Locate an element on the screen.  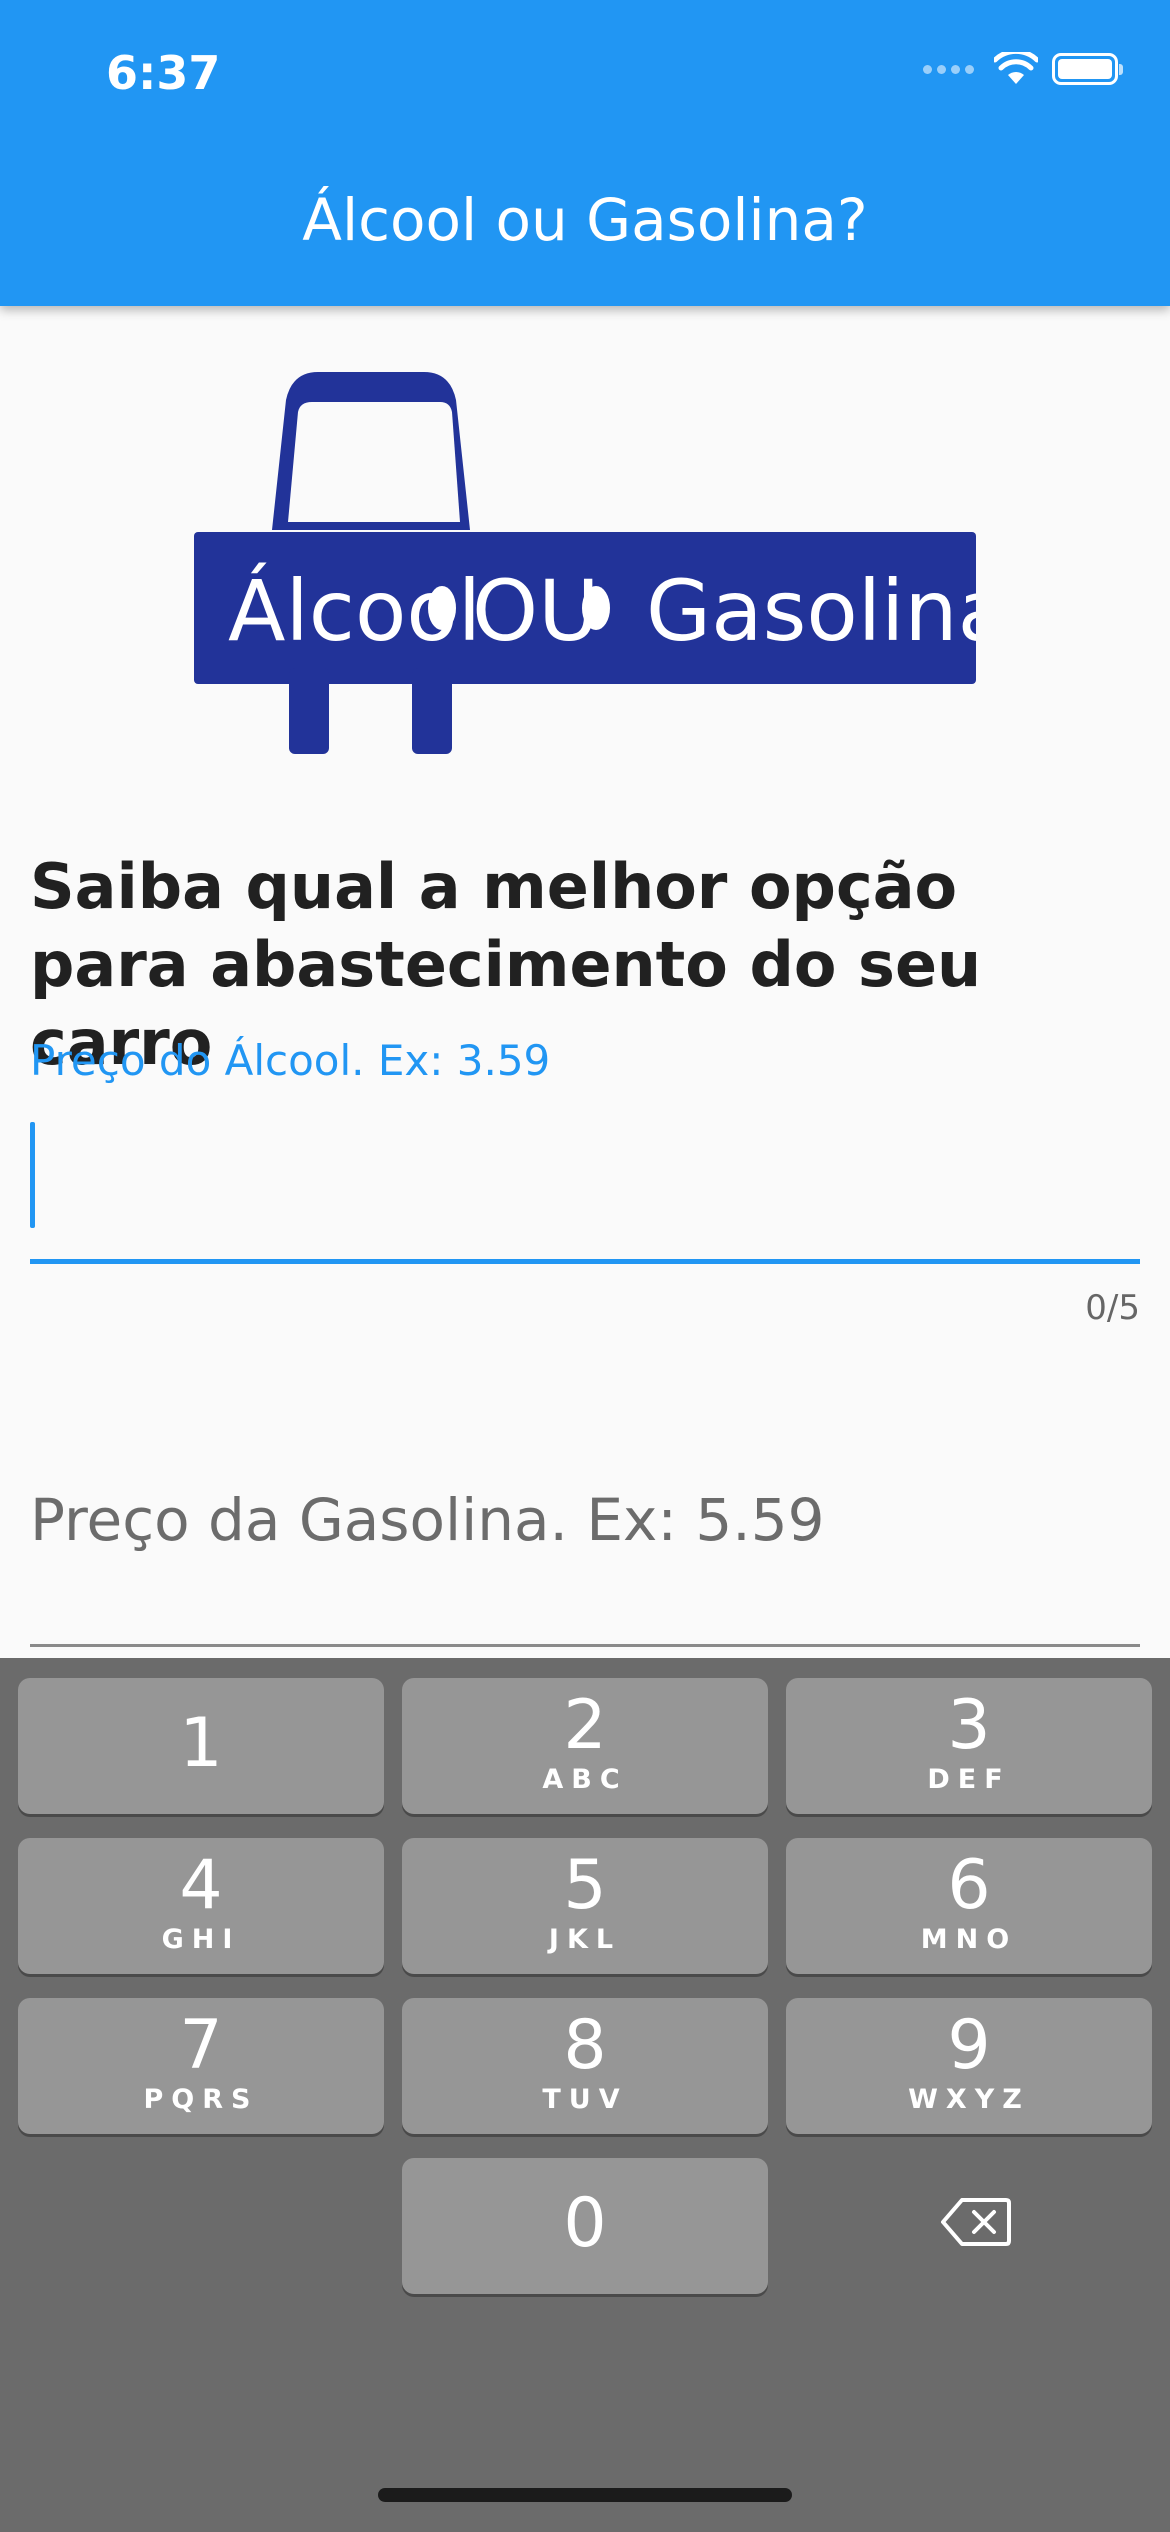
key-4: 4 GHI is located at coordinates (201, 1906).